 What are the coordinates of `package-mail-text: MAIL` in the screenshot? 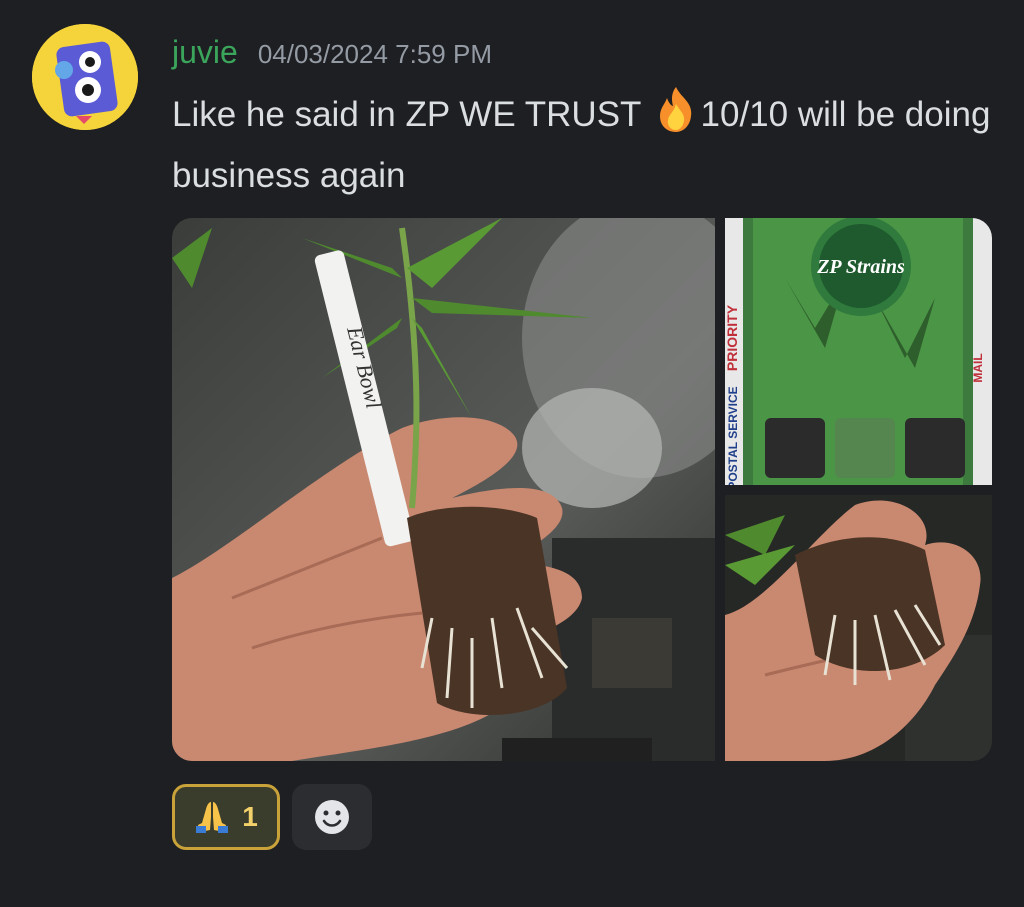 It's located at (978, 367).